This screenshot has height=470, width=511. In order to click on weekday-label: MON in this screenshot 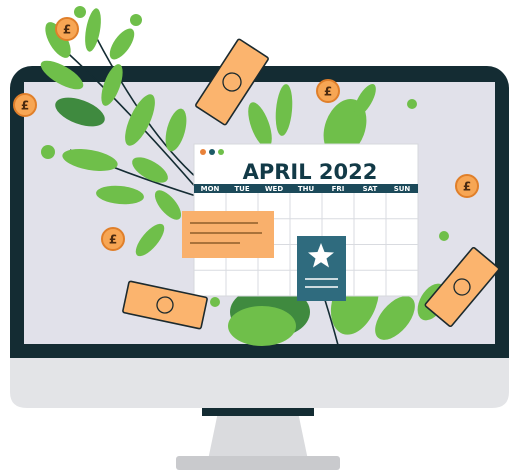, I will do `click(210, 189)`.